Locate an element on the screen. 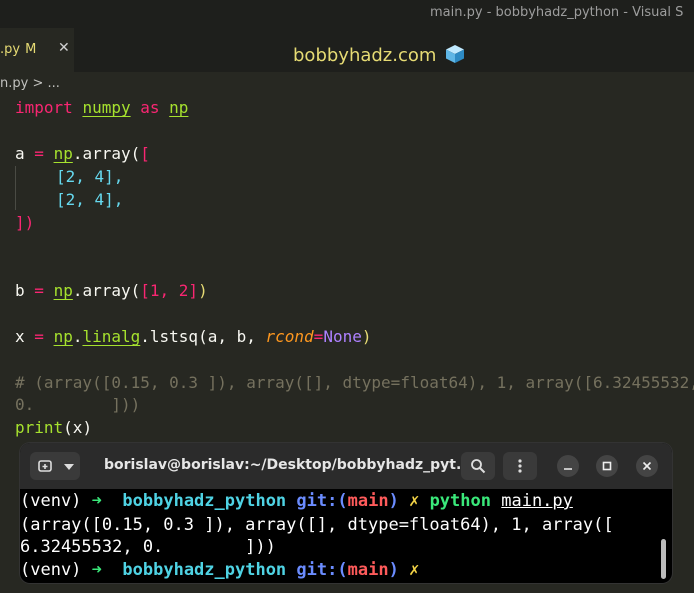  close-icon is located at coordinates (647, 466).